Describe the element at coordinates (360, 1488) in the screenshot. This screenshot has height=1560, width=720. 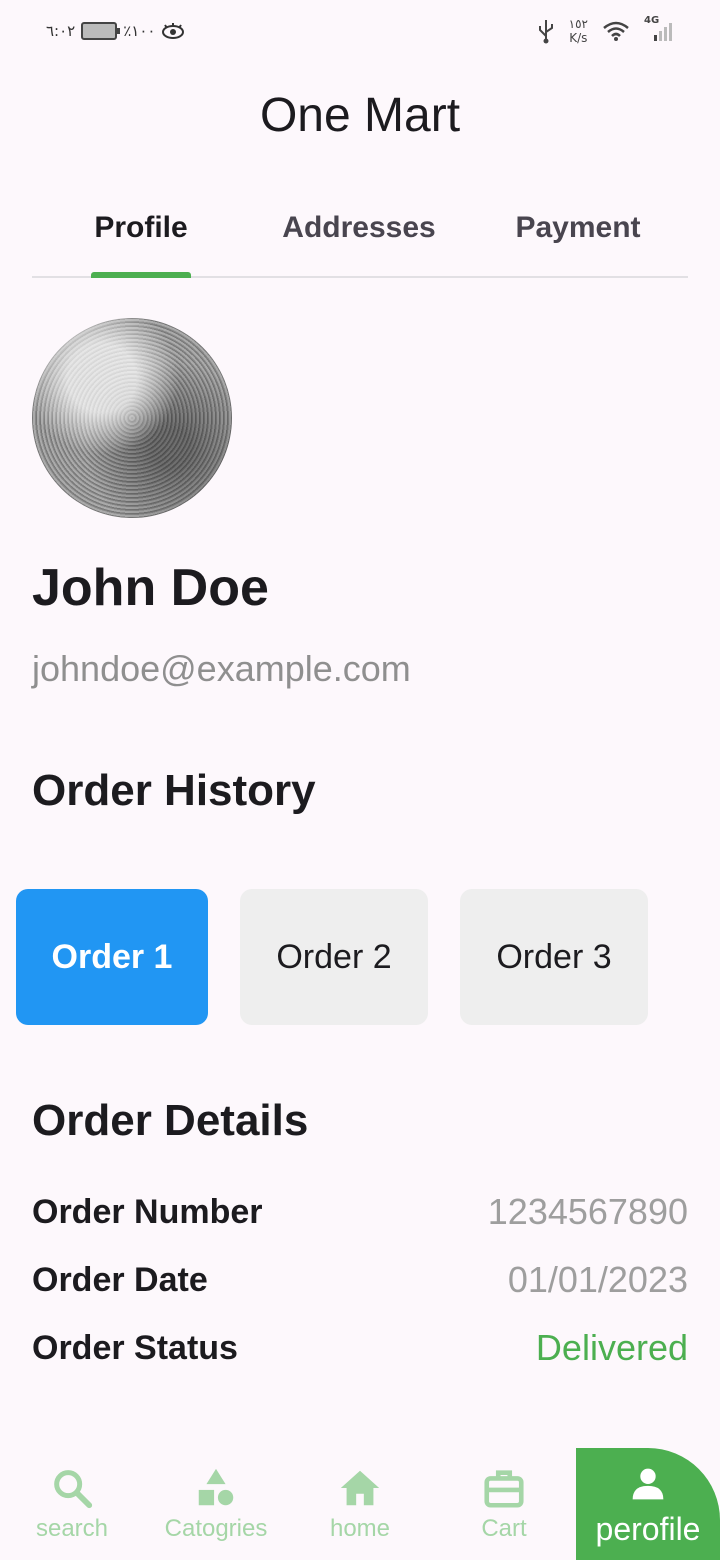
I see `home-icon` at that location.